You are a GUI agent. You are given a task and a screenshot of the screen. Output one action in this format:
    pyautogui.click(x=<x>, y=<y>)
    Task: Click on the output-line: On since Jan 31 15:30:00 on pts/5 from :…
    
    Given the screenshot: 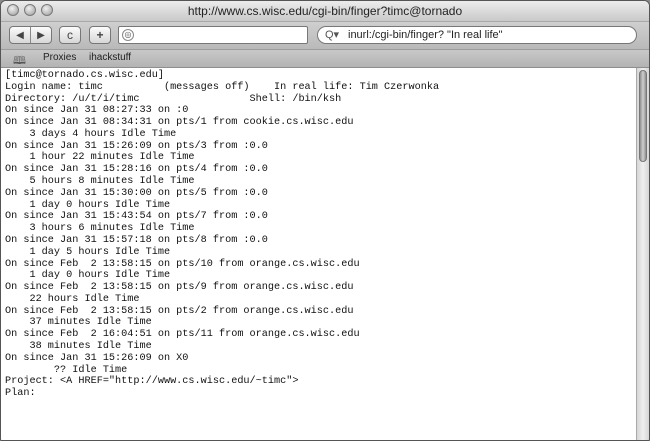 What is the action you would take?
    pyautogui.click(x=136, y=193)
    